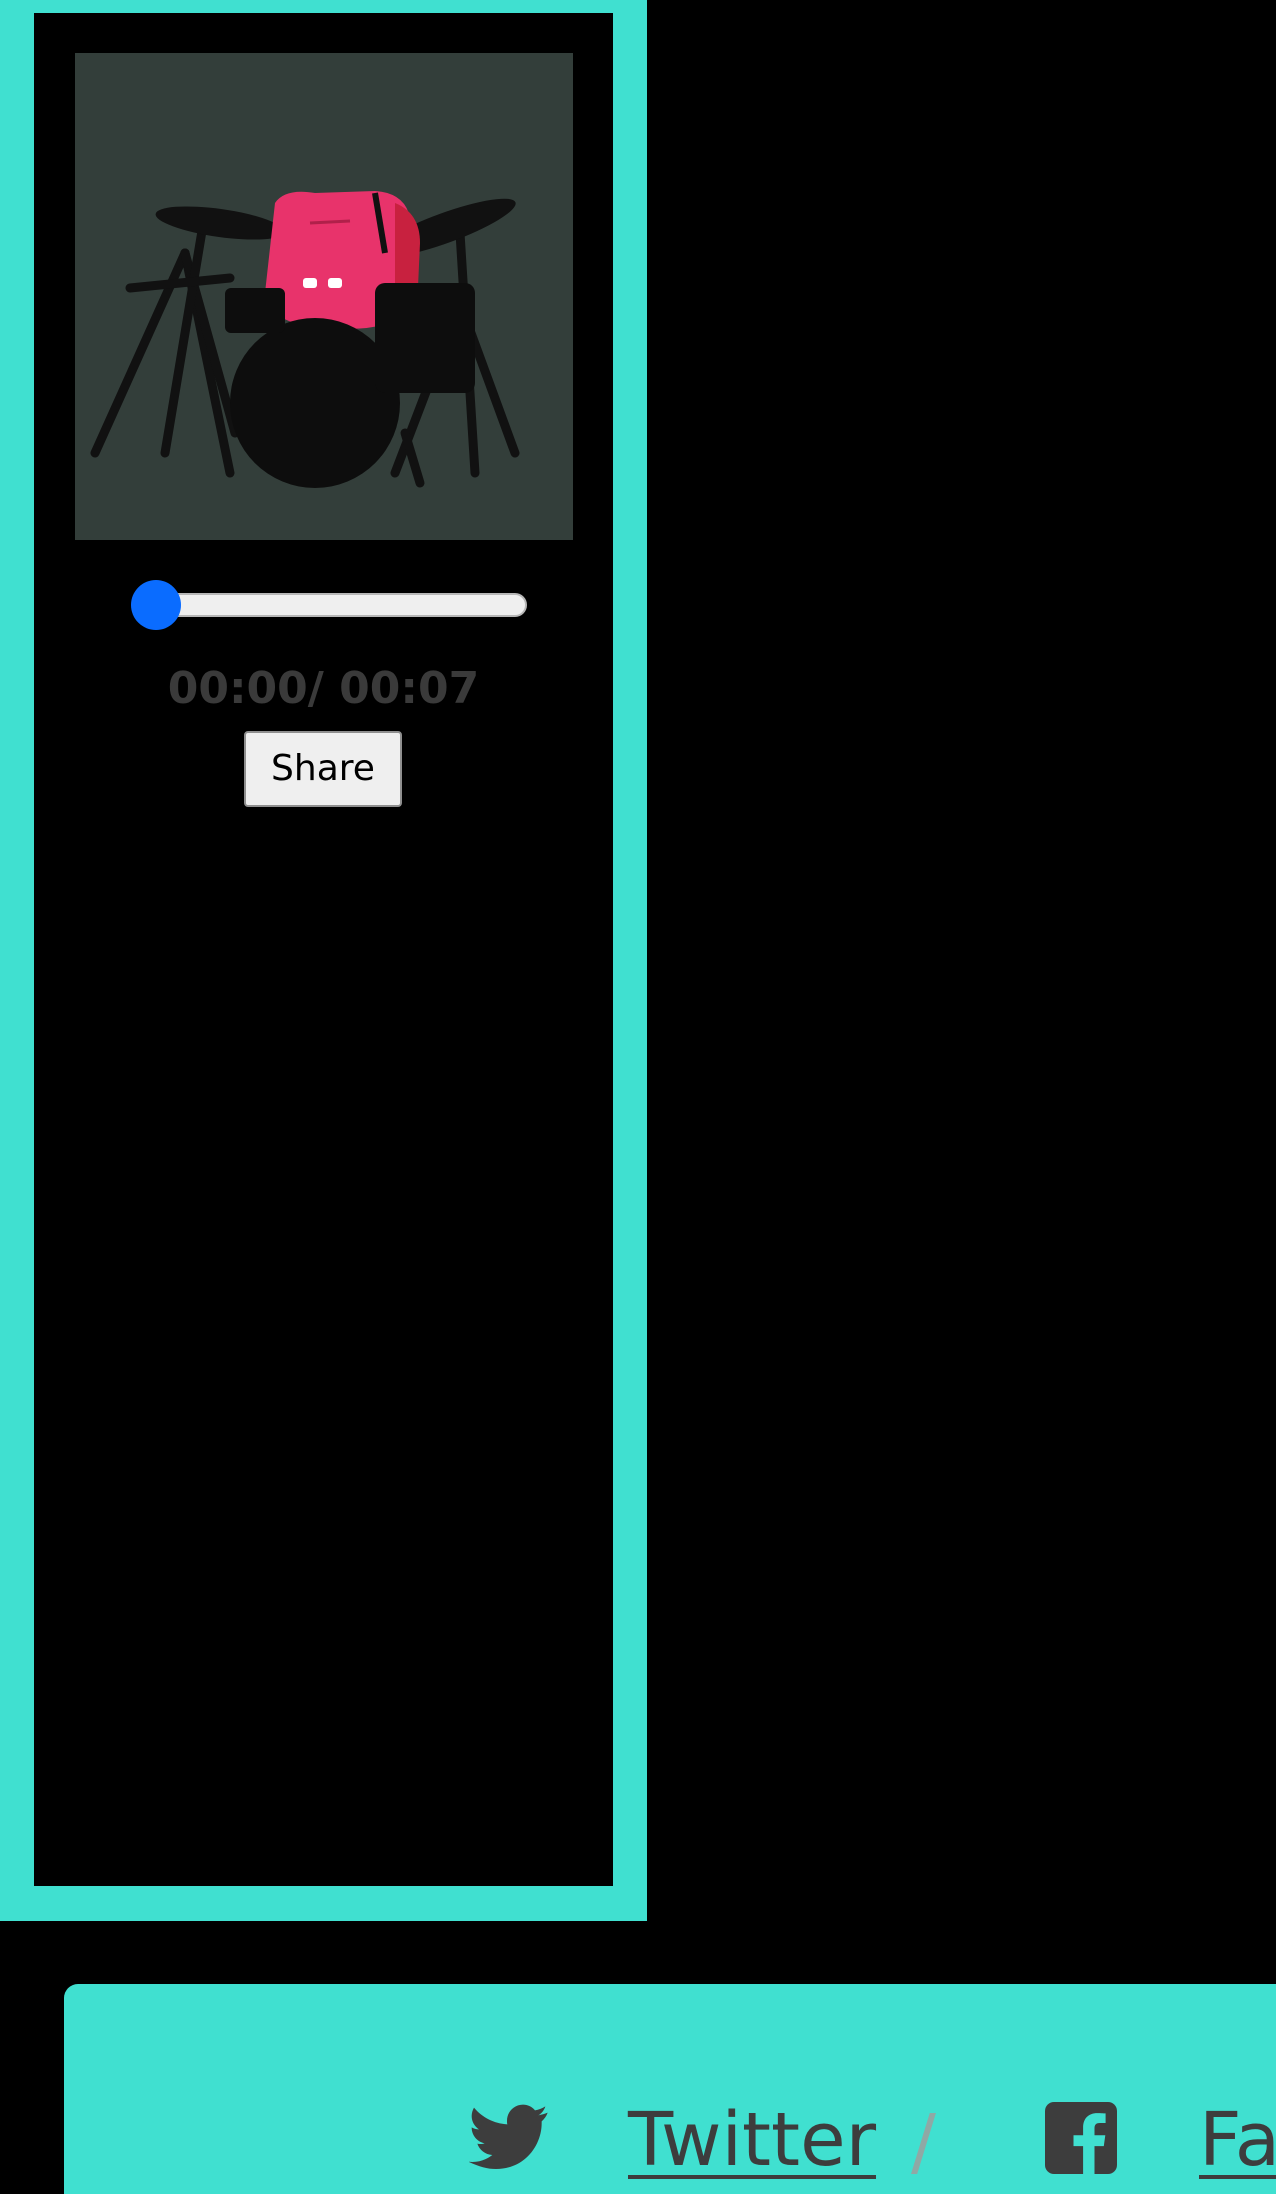 This screenshot has height=2194, width=1276. Describe the element at coordinates (335, 605) in the screenshot. I see `seek-track` at that location.